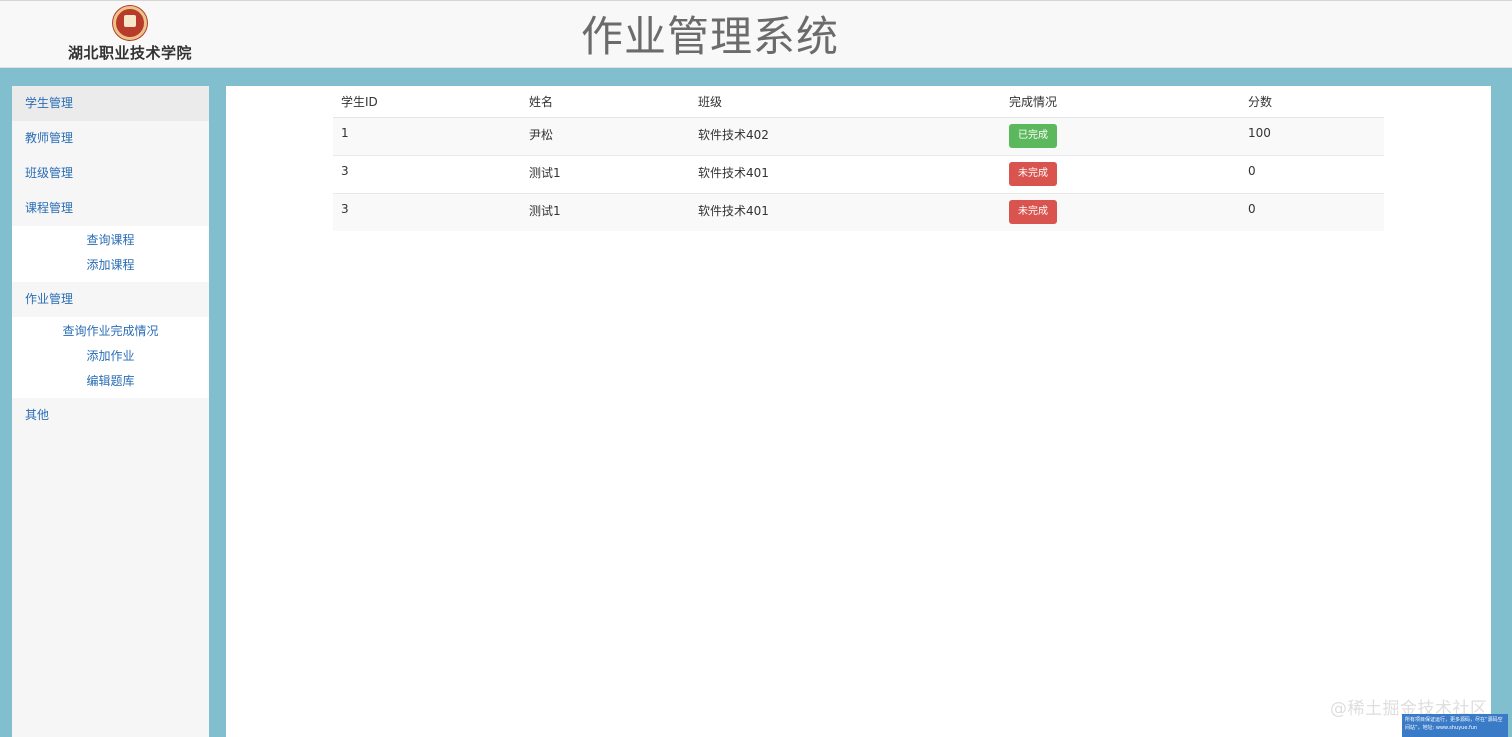 The width and height of the screenshot is (1512, 737). I want to click on submenu-item-add-course: 添加课程, so click(110, 265).